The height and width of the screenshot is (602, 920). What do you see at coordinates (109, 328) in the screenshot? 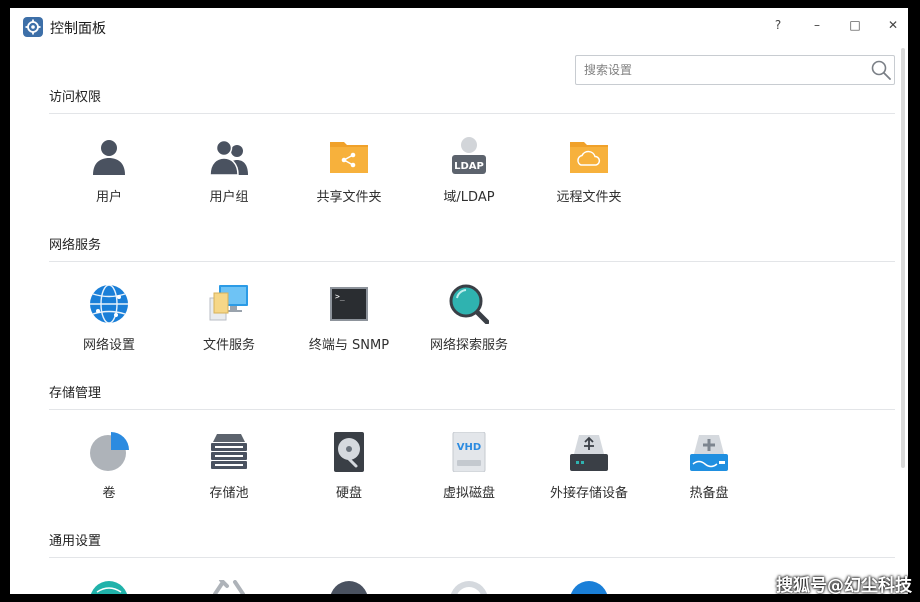
I see `item-network-settings: 网络设置` at bounding box center [109, 328].